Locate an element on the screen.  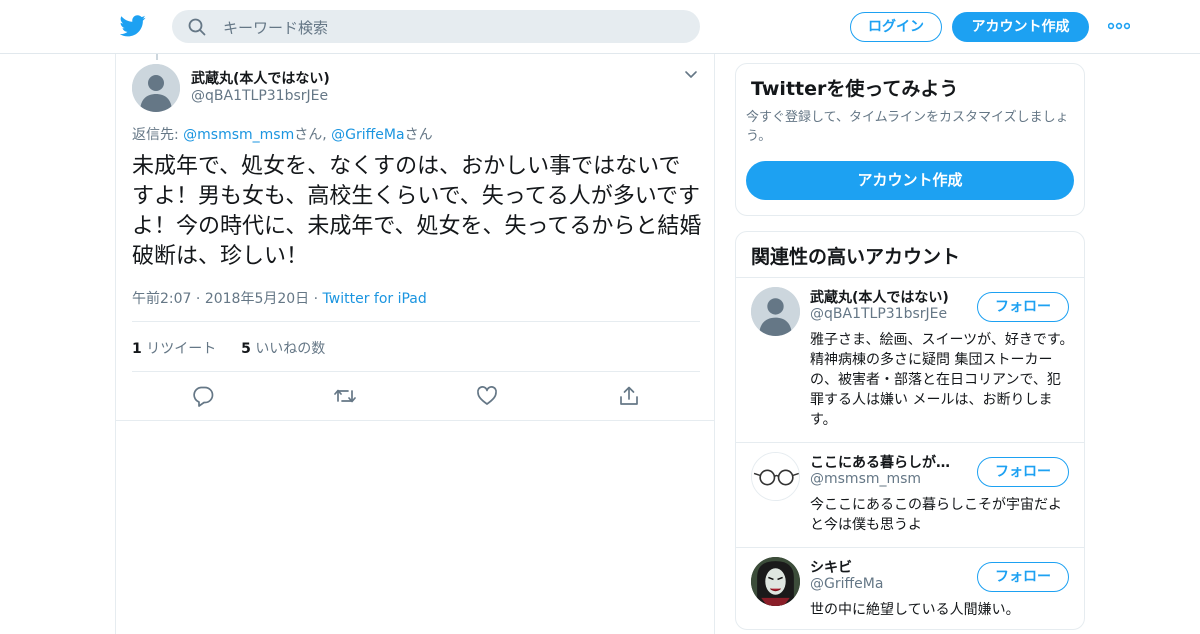
eyeglasses-icon is located at coordinates (775, 476).